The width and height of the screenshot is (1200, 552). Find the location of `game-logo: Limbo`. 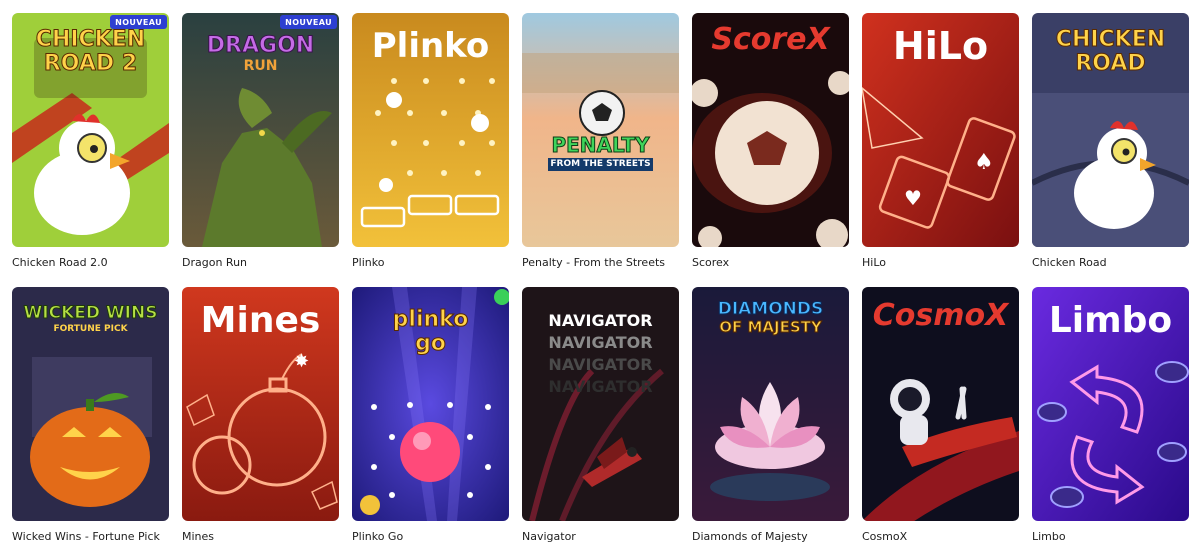

game-logo: Limbo is located at coordinates (1110, 320).